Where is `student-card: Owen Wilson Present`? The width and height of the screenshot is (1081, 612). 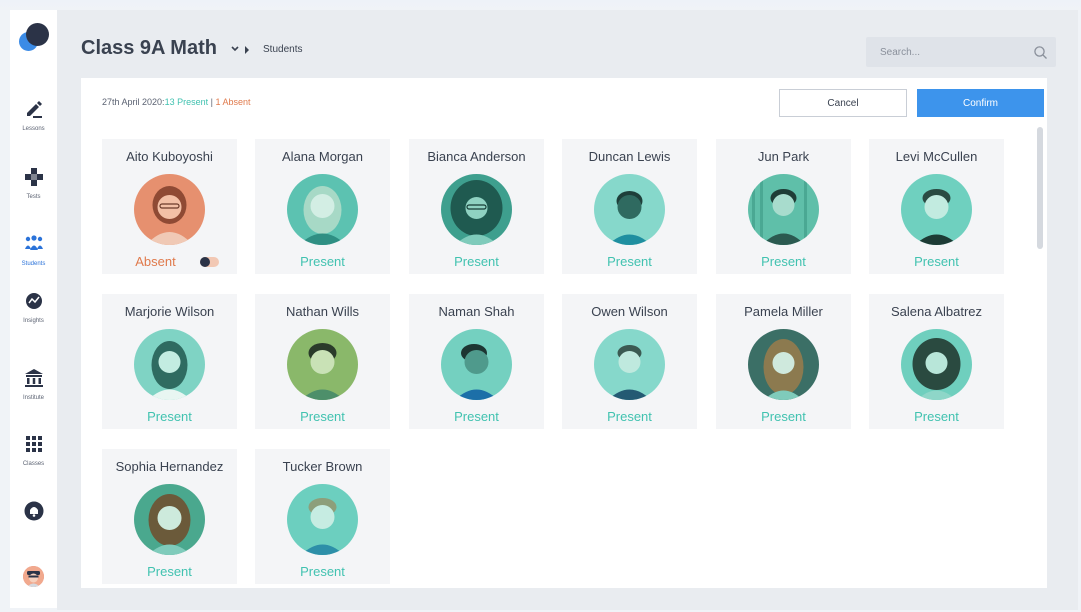
student-card: Owen Wilson Present is located at coordinates (629, 361).